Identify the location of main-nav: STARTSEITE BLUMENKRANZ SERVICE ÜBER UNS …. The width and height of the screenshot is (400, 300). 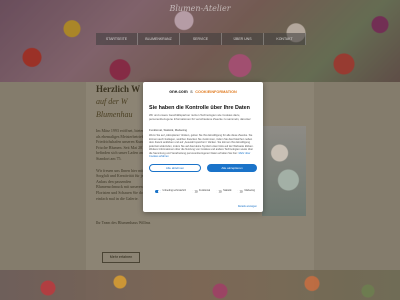
(201, 39).